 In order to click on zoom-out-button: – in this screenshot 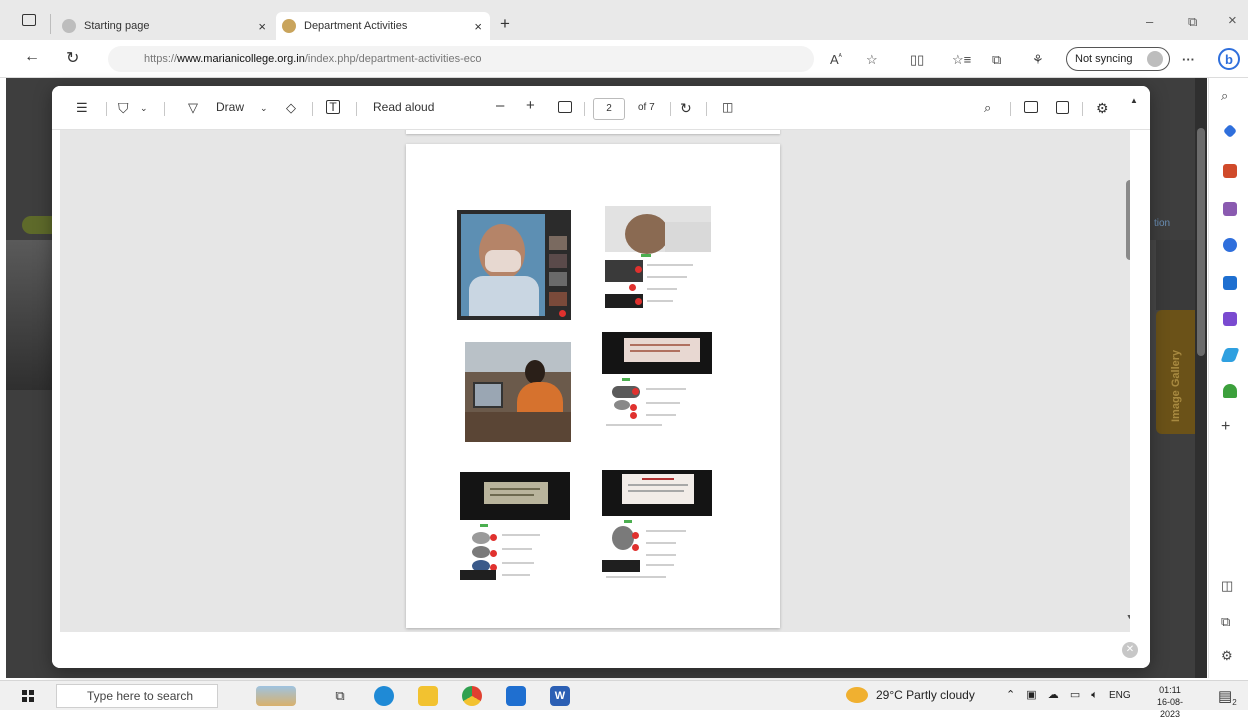, I will do `click(500, 105)`.